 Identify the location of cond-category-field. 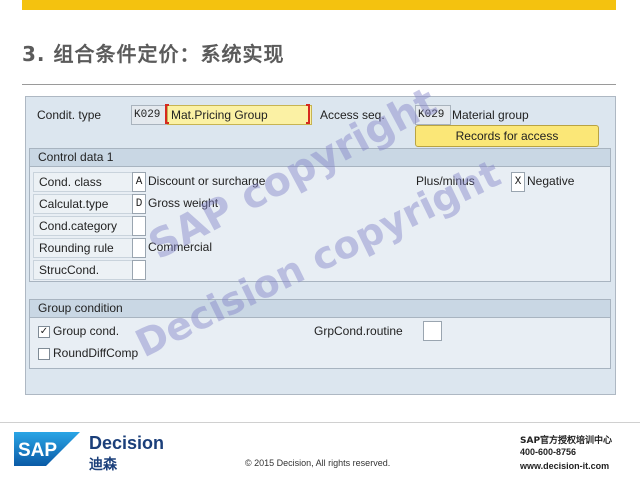
(139, 226).